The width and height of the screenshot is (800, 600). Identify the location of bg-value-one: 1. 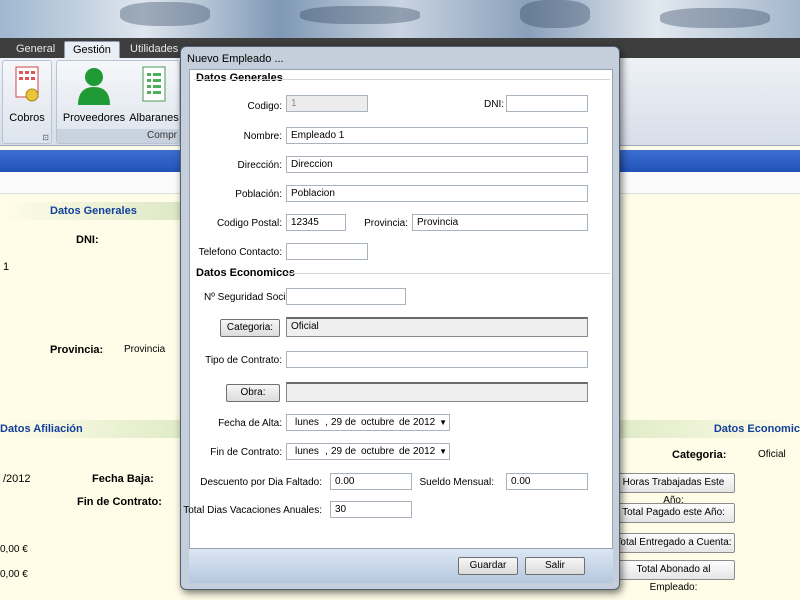
(6, 267).